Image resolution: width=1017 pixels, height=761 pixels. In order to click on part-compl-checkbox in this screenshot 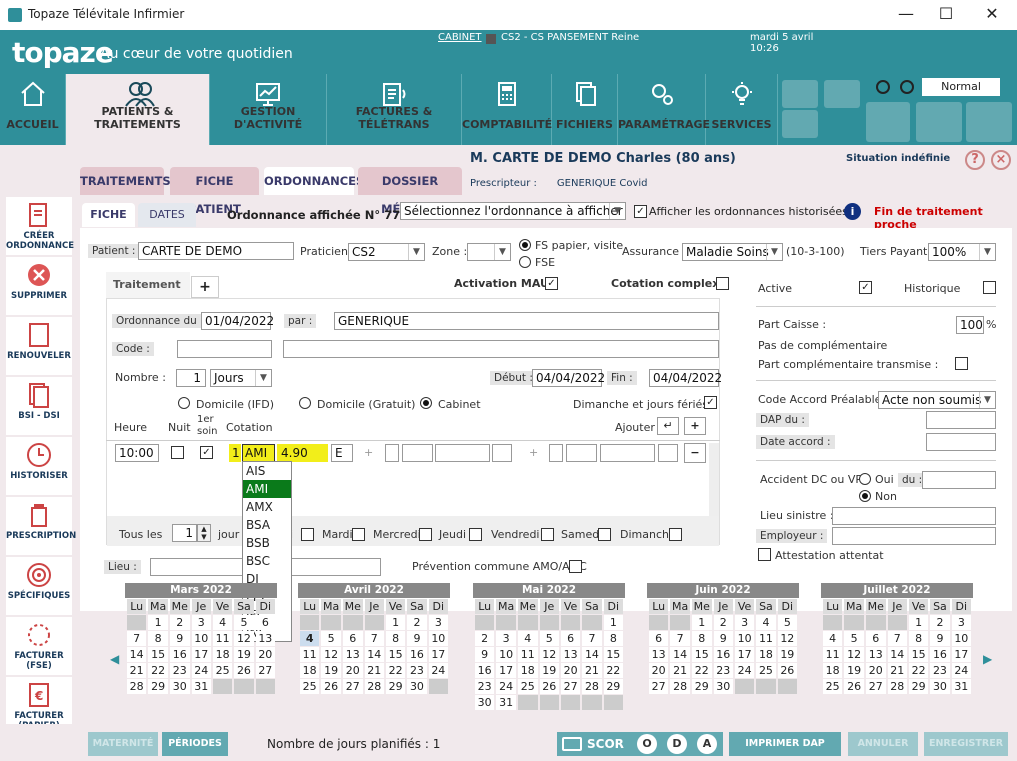, I will do `click(961, 363)`.